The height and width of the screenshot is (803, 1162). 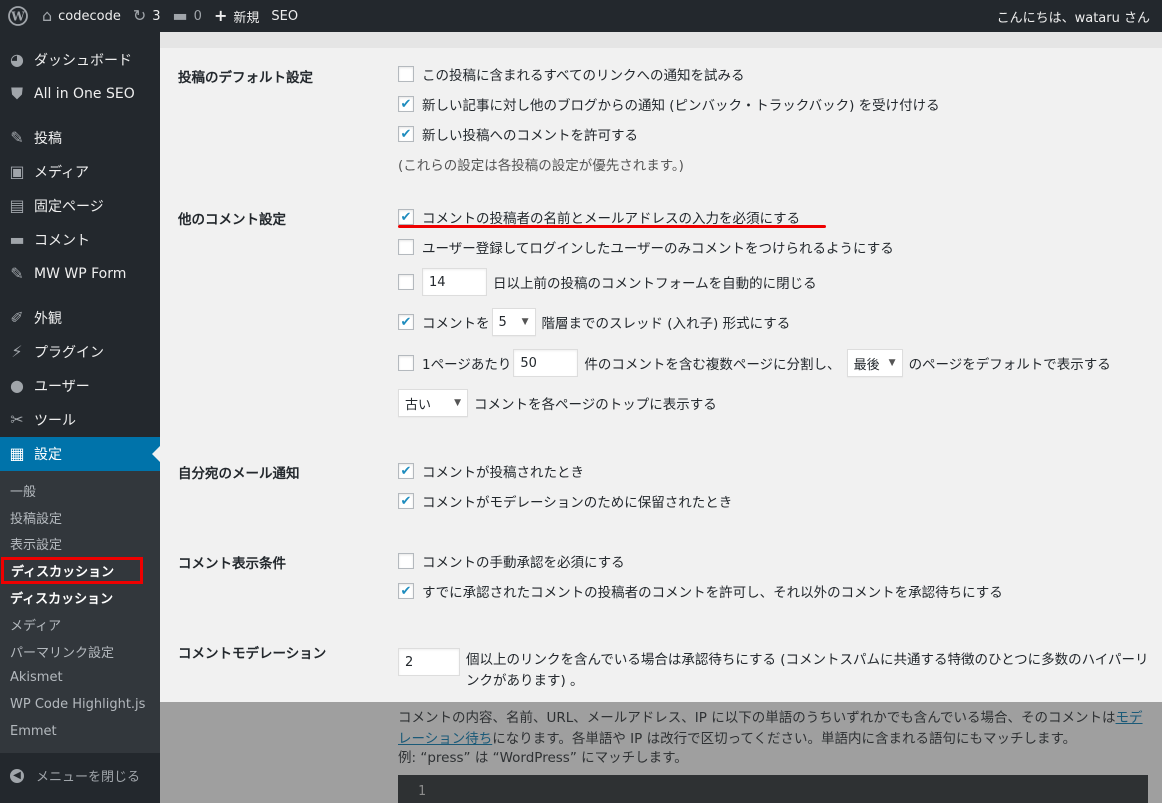 I want to click on sidebar-item-label: ダッシュボード, so click(x=83, y=60).